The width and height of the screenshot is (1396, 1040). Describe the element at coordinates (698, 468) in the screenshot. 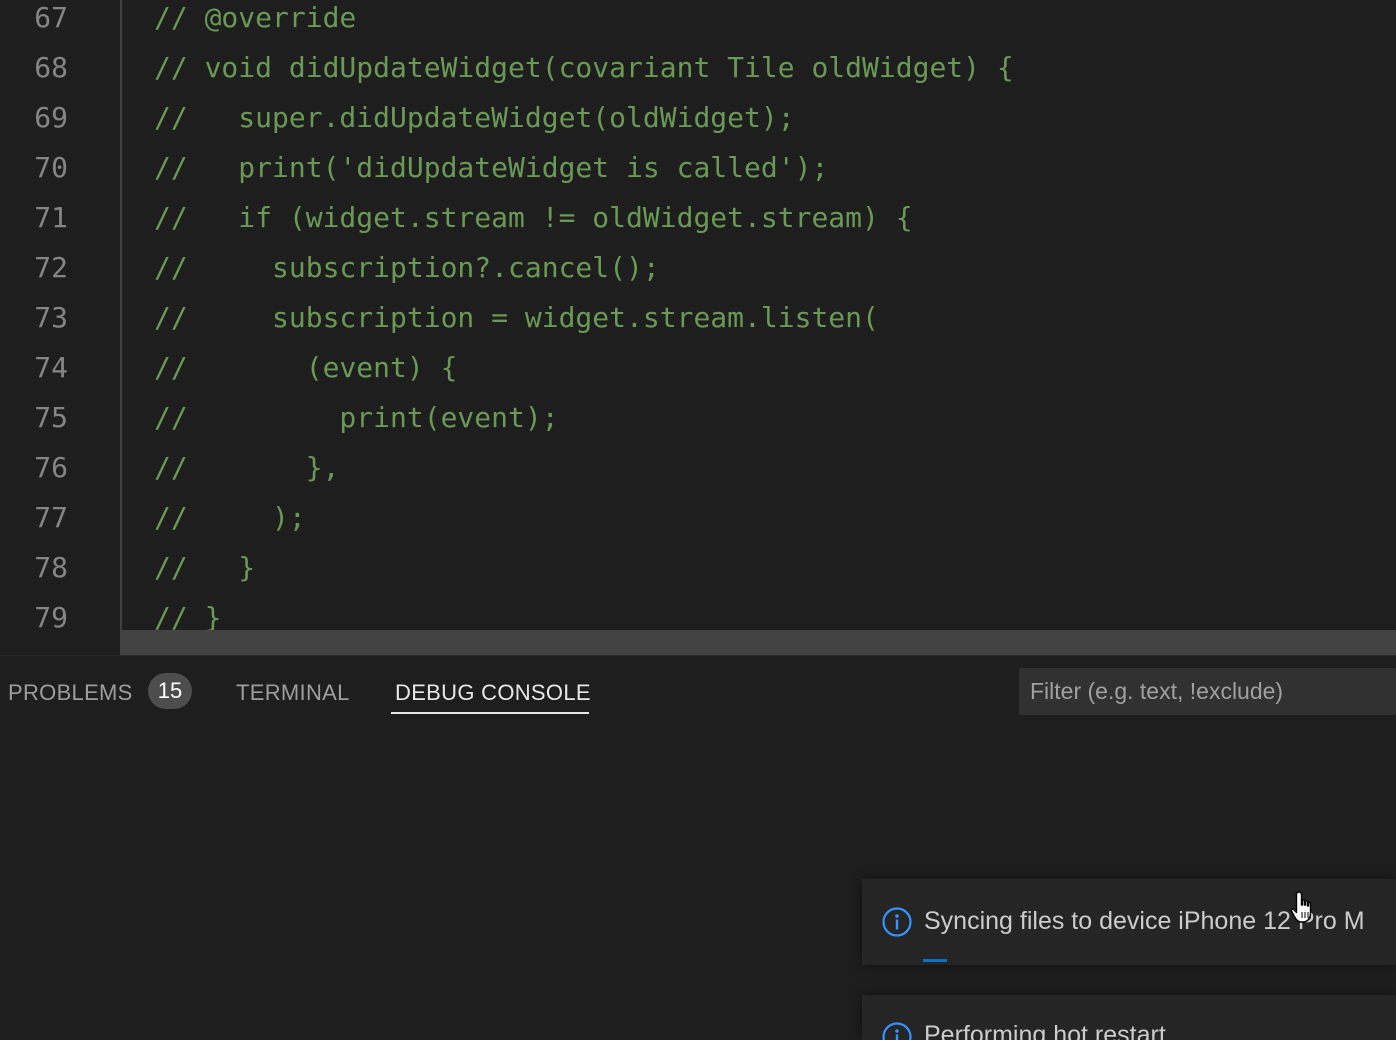

I see `code-line: 76 // },` at that location.